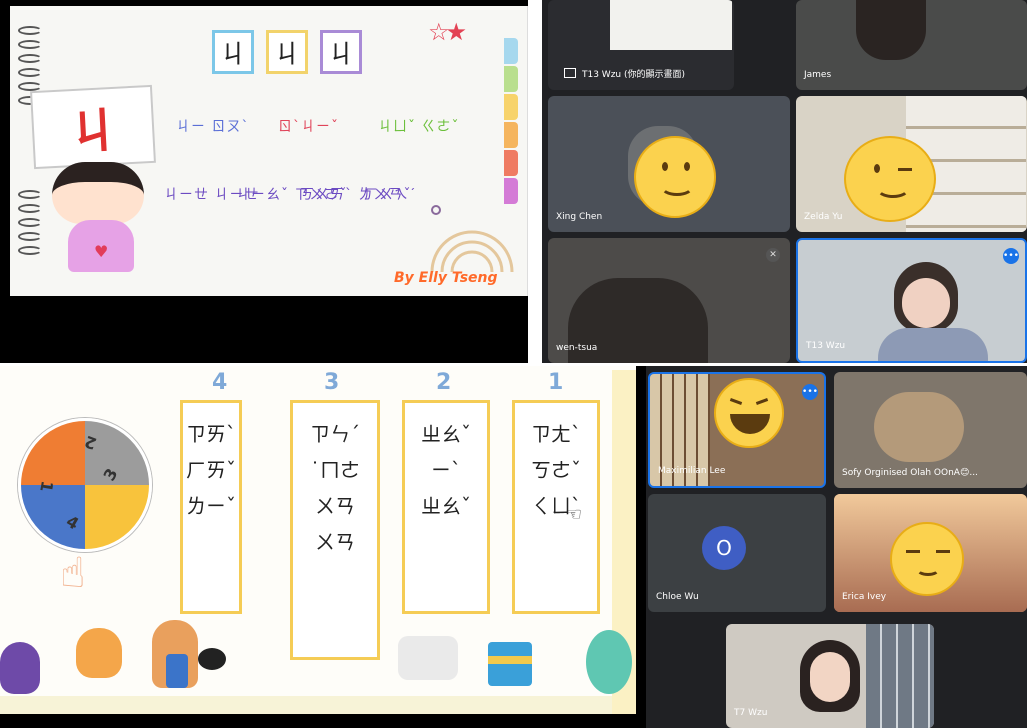 The width and height of the screenshot is (1027, 728). Describe the element at coordinates (211, 470) in the screenshot. I see `syllable: ㄏㄞˇ` at that location.